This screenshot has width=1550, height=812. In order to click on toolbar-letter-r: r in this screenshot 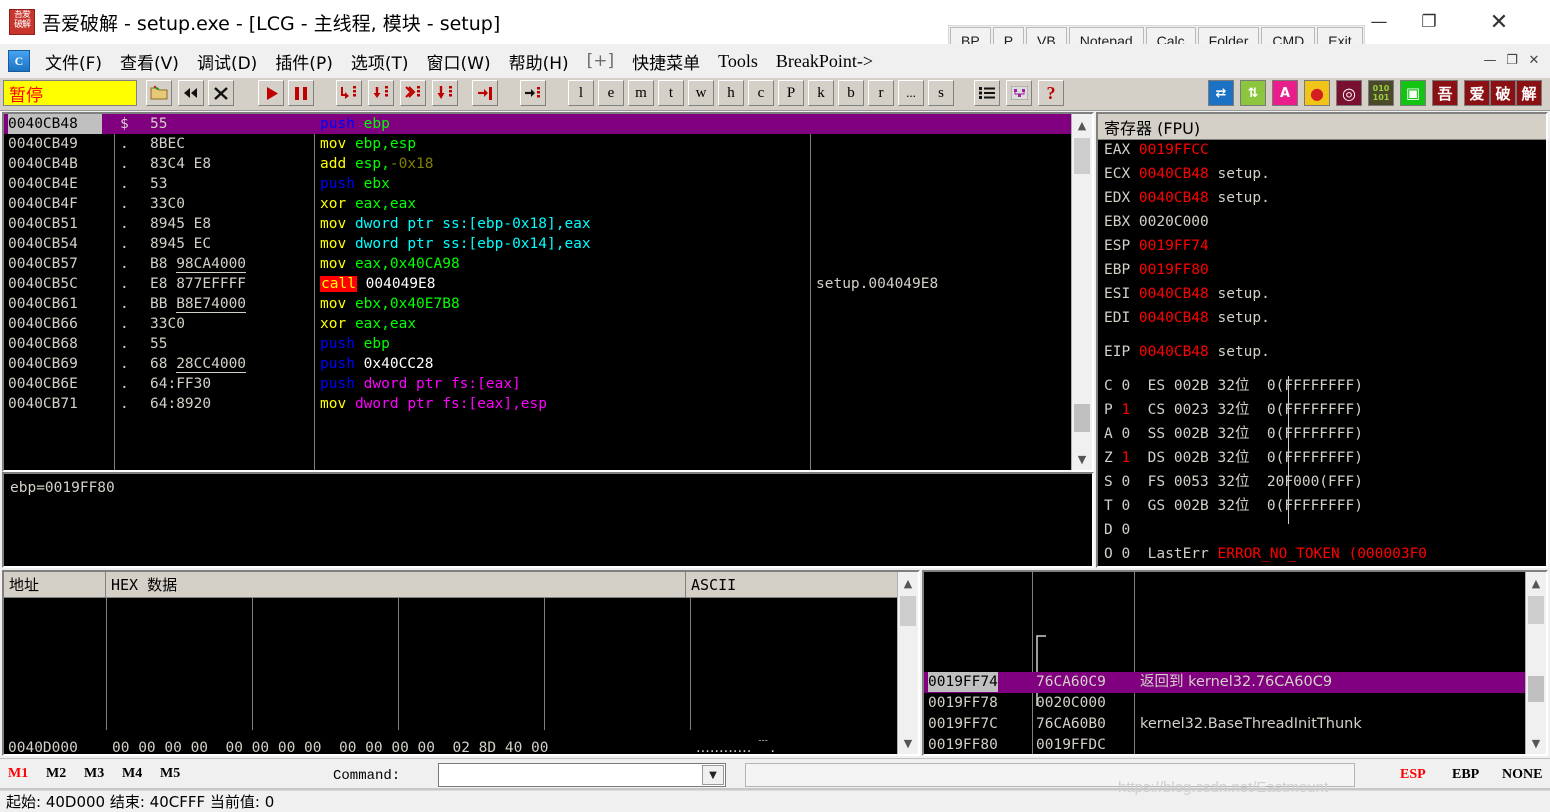, I will do `click(881, 93)`.